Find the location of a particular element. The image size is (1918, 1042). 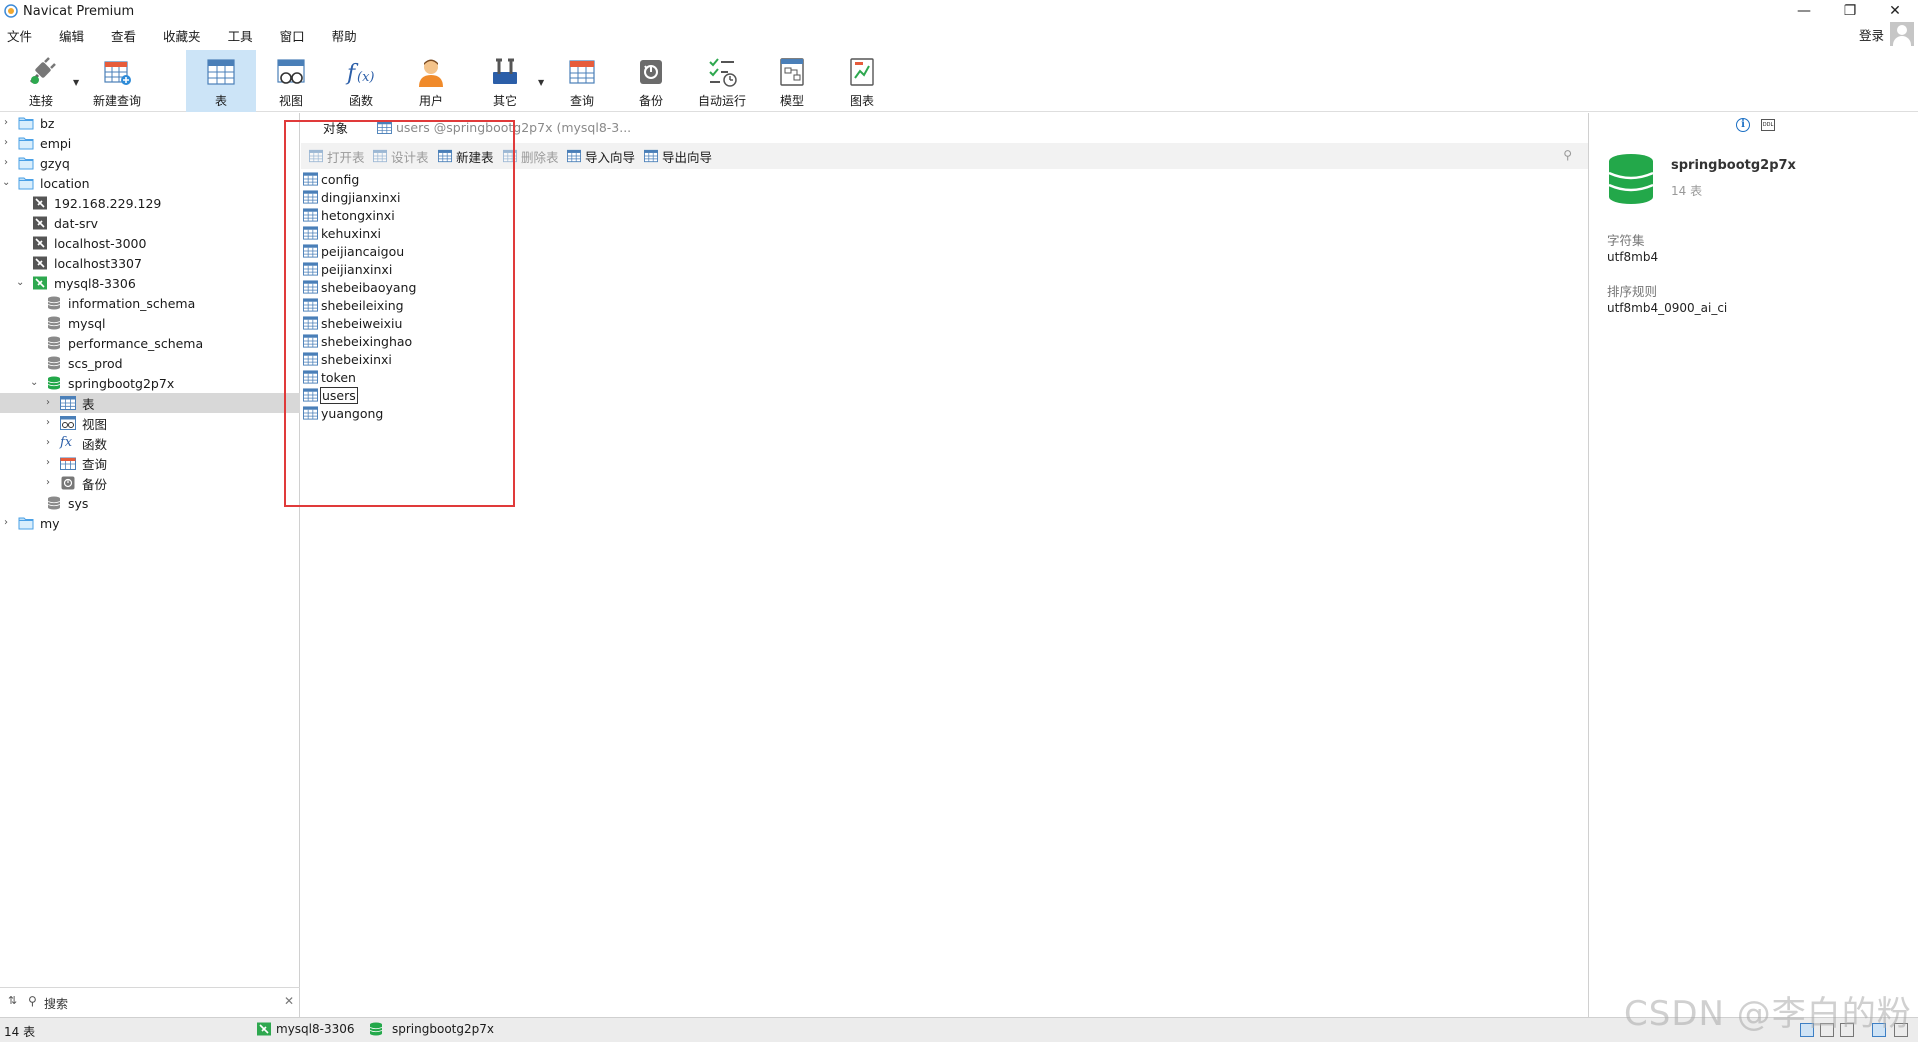

query-label: 查询 is located at coordinates (581, 101).